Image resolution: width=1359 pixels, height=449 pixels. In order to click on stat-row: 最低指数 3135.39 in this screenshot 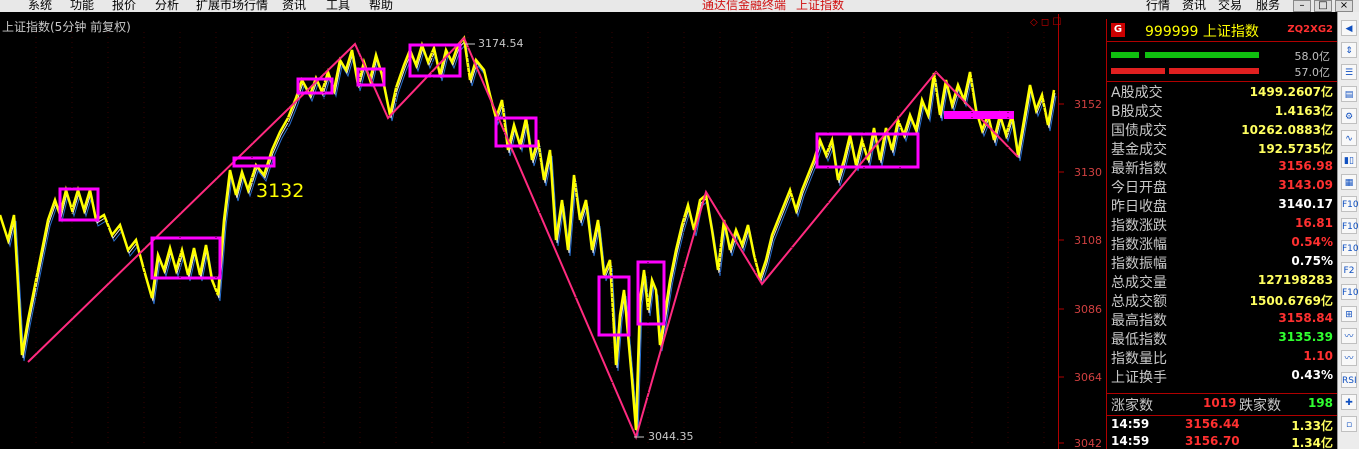, I will do `click(1222, 338)`.